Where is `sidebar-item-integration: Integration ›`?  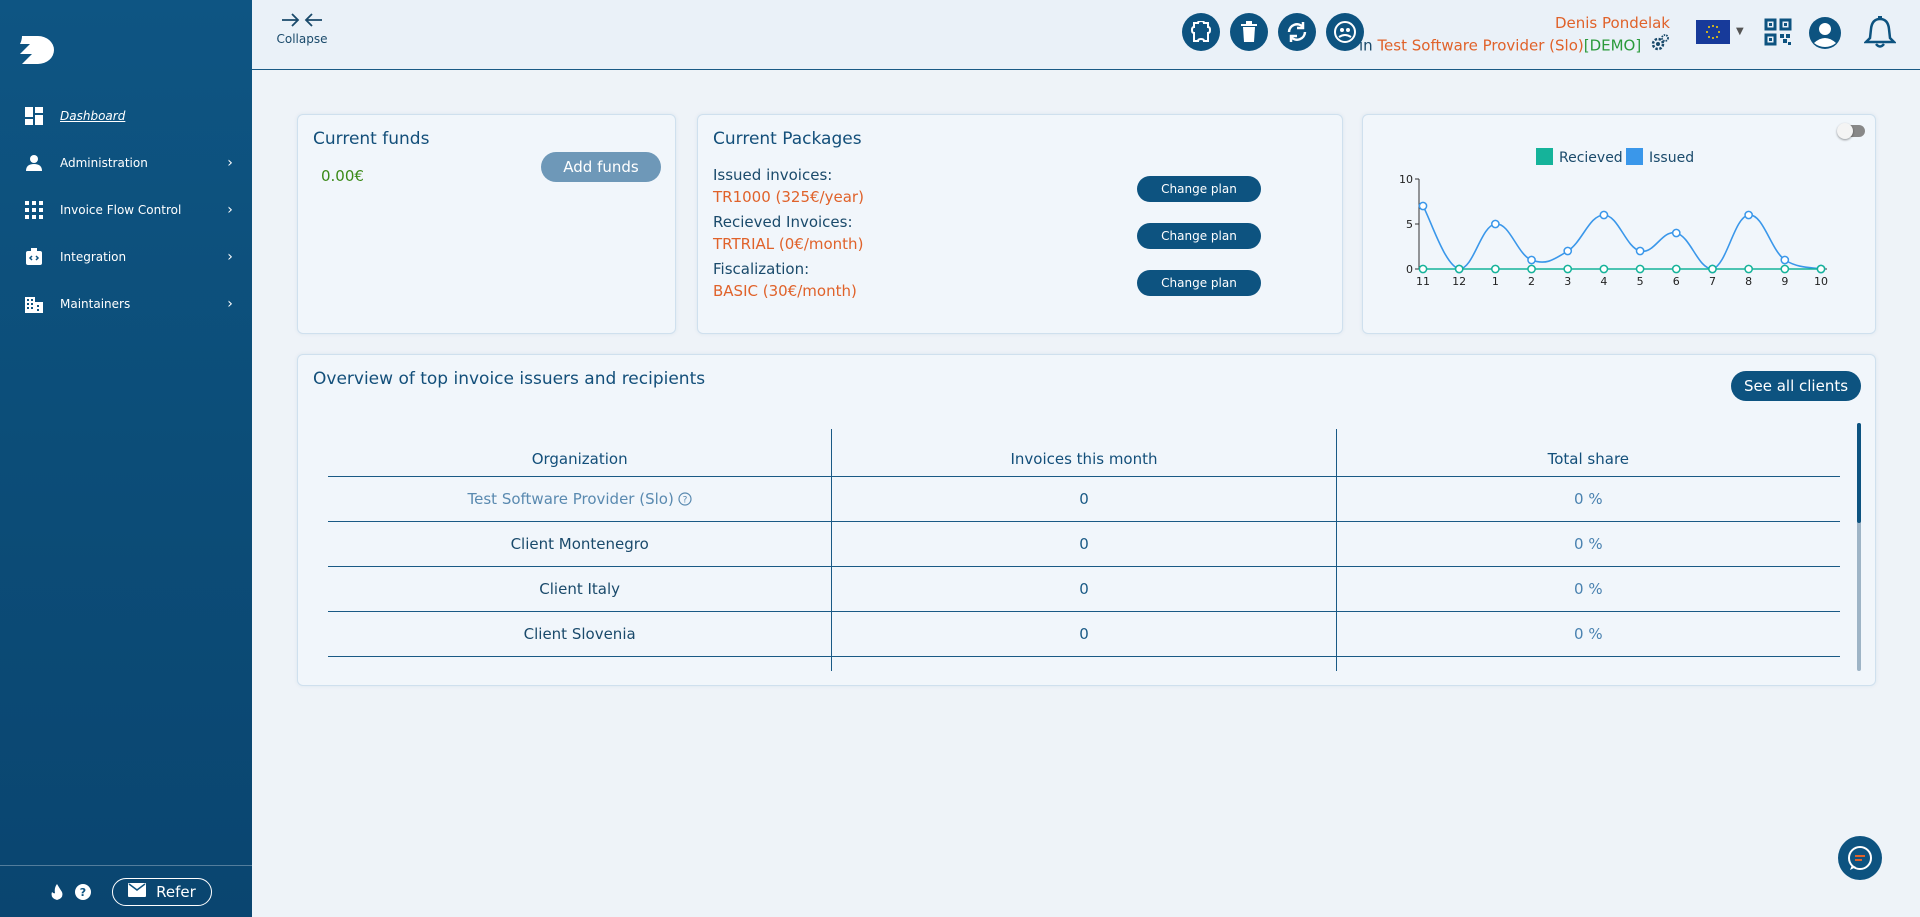 sidebar-item-integration: Integration › is located at coordinates (126, 256).